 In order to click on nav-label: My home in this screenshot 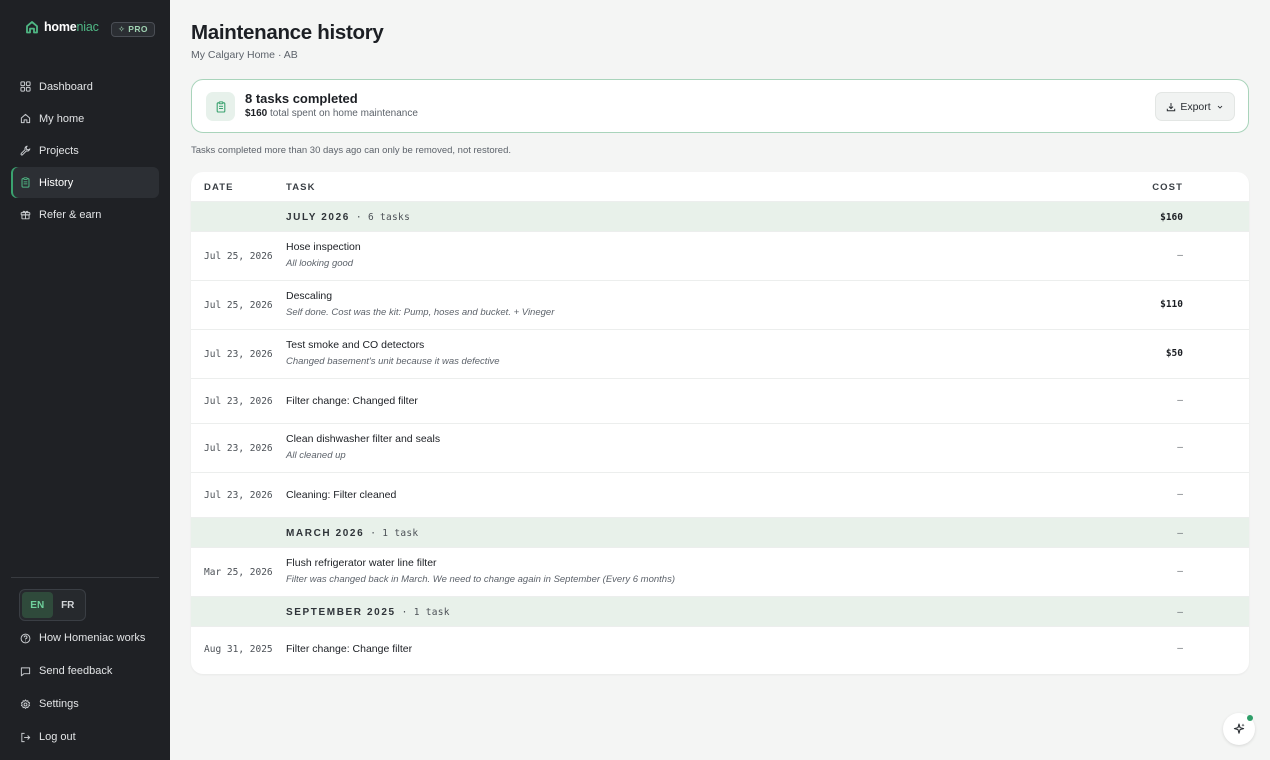, I will do `click(62, 118)`.